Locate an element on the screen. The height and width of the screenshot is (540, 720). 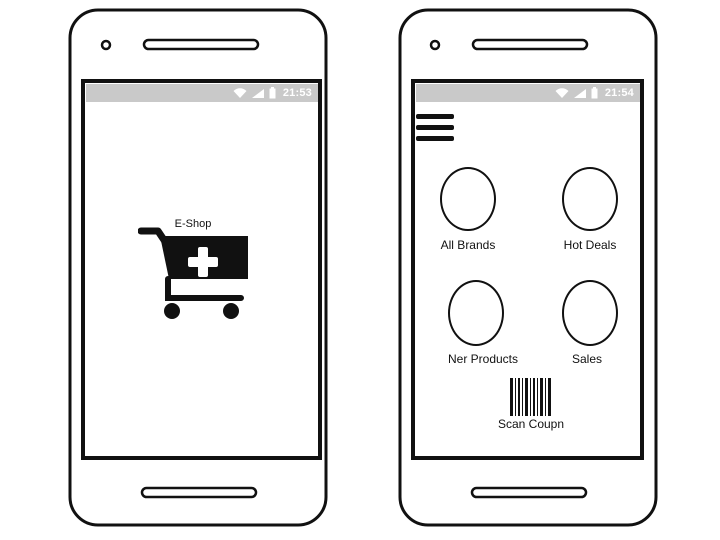
shopping-cart-icon is located at coordinates (193, 273).